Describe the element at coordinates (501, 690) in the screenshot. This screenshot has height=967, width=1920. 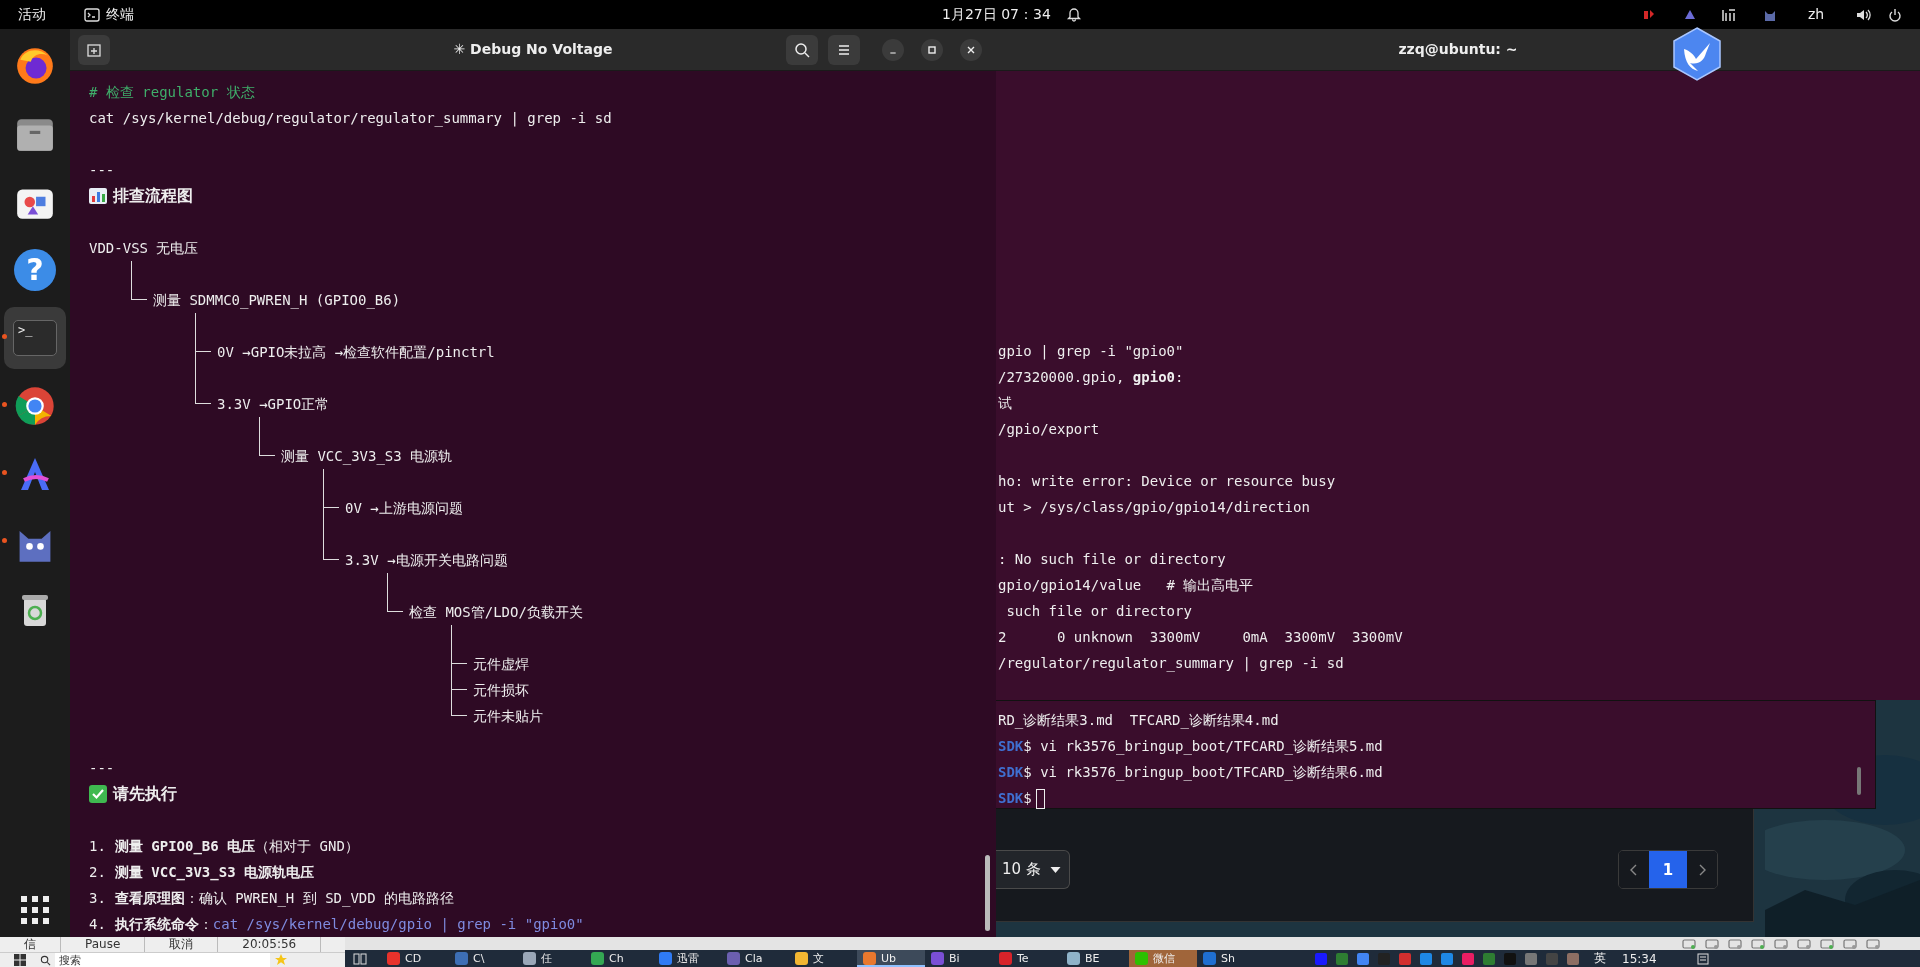
I see `flowchart-label: 元件损坏` at that location.